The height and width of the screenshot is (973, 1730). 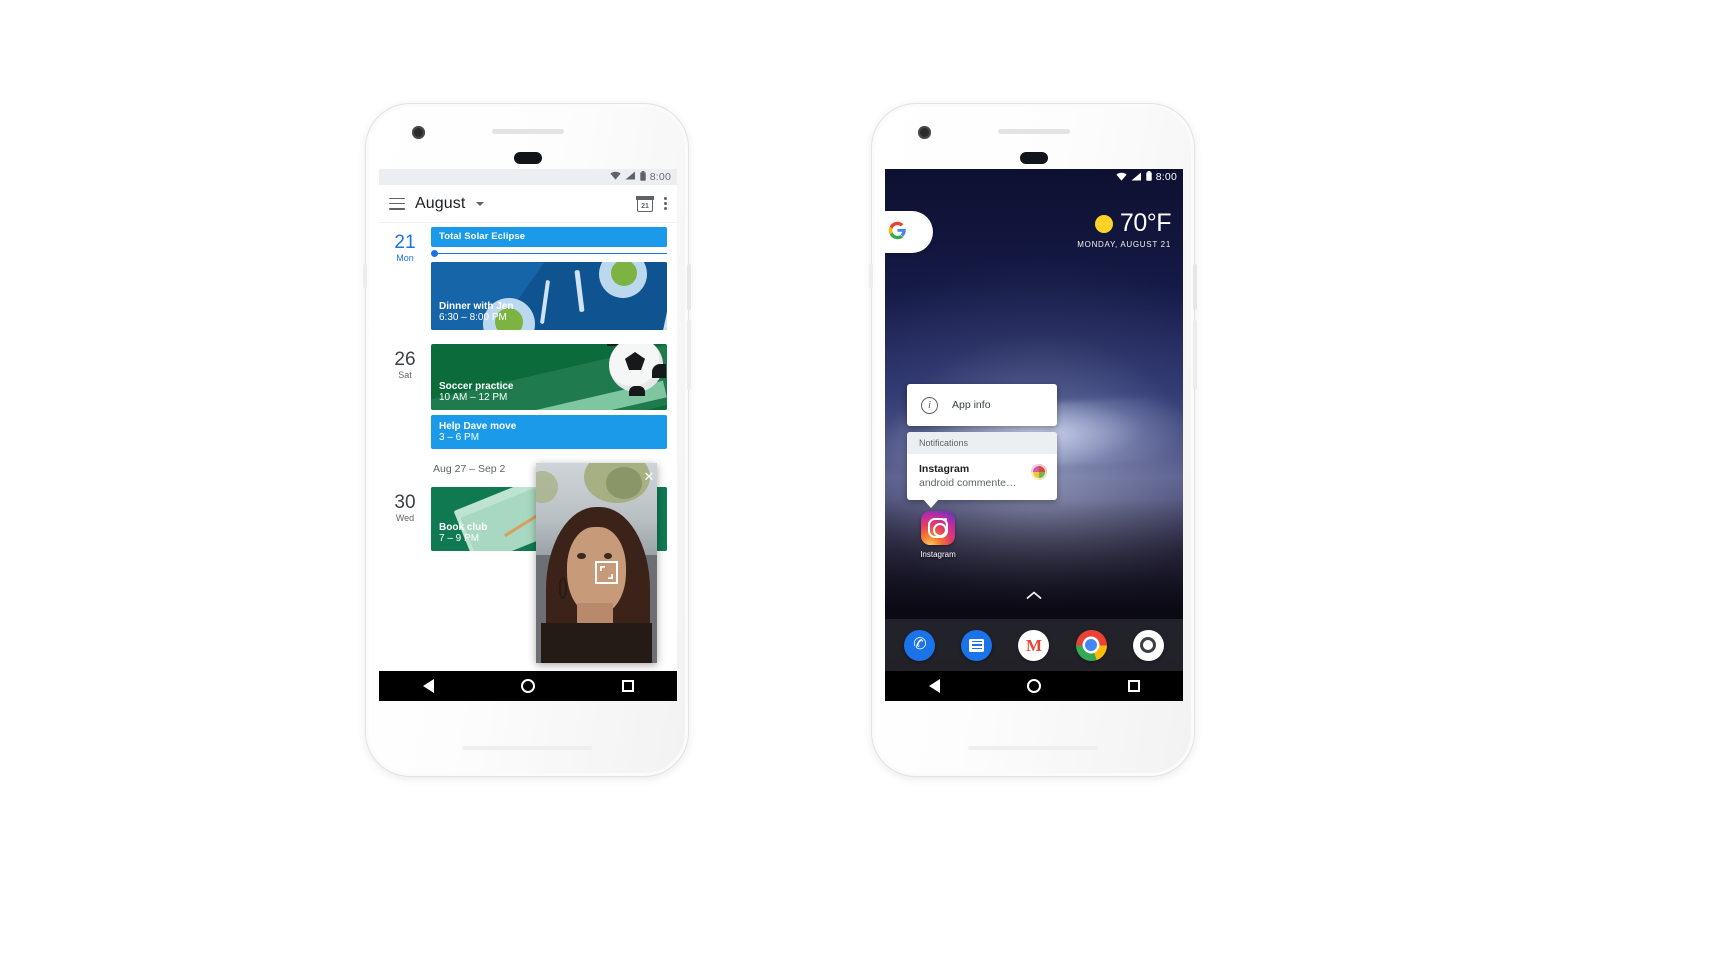 What do you see at coordinates (528, 204) in the screenshot?
I see `calendar-app-bar: August 21` at bounding box center [528, 204].